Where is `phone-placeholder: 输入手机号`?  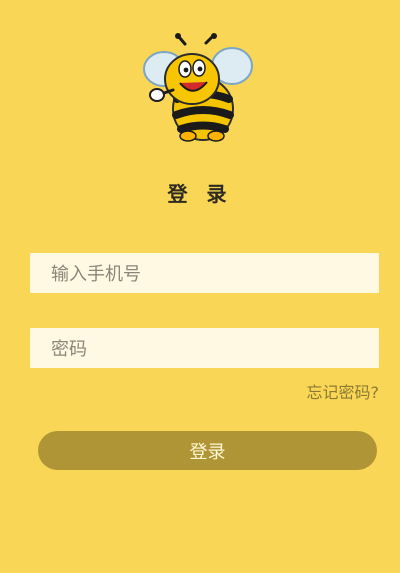
phone-placeholder: 输入手机号 is located at coordinates (96, 274).